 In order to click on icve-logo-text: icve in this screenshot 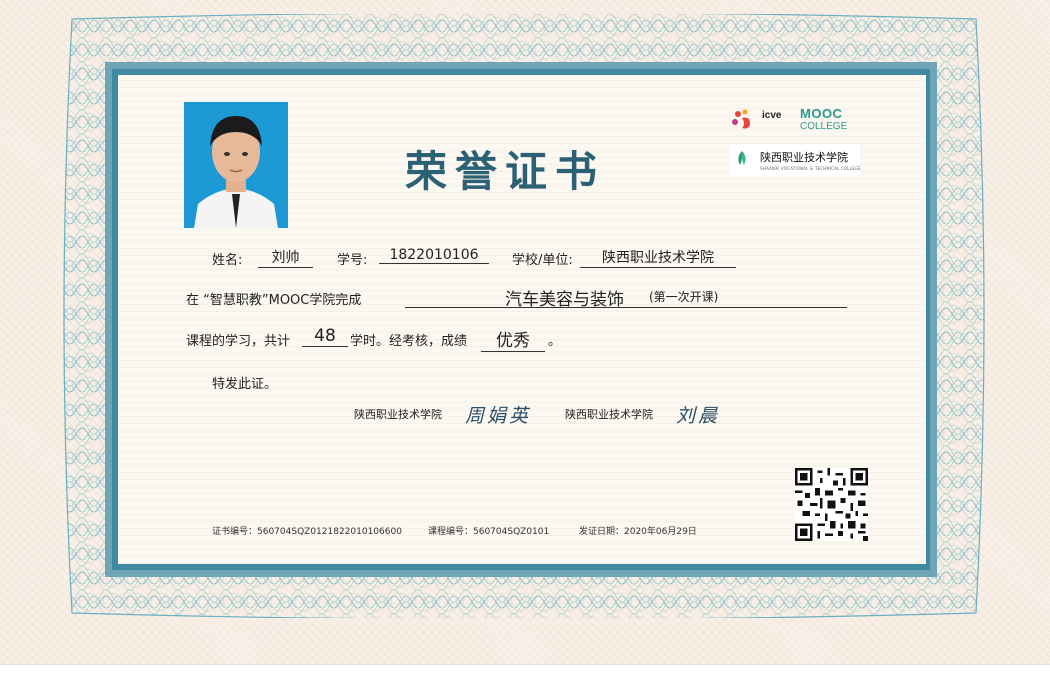, I will do `click(772, 115)`.